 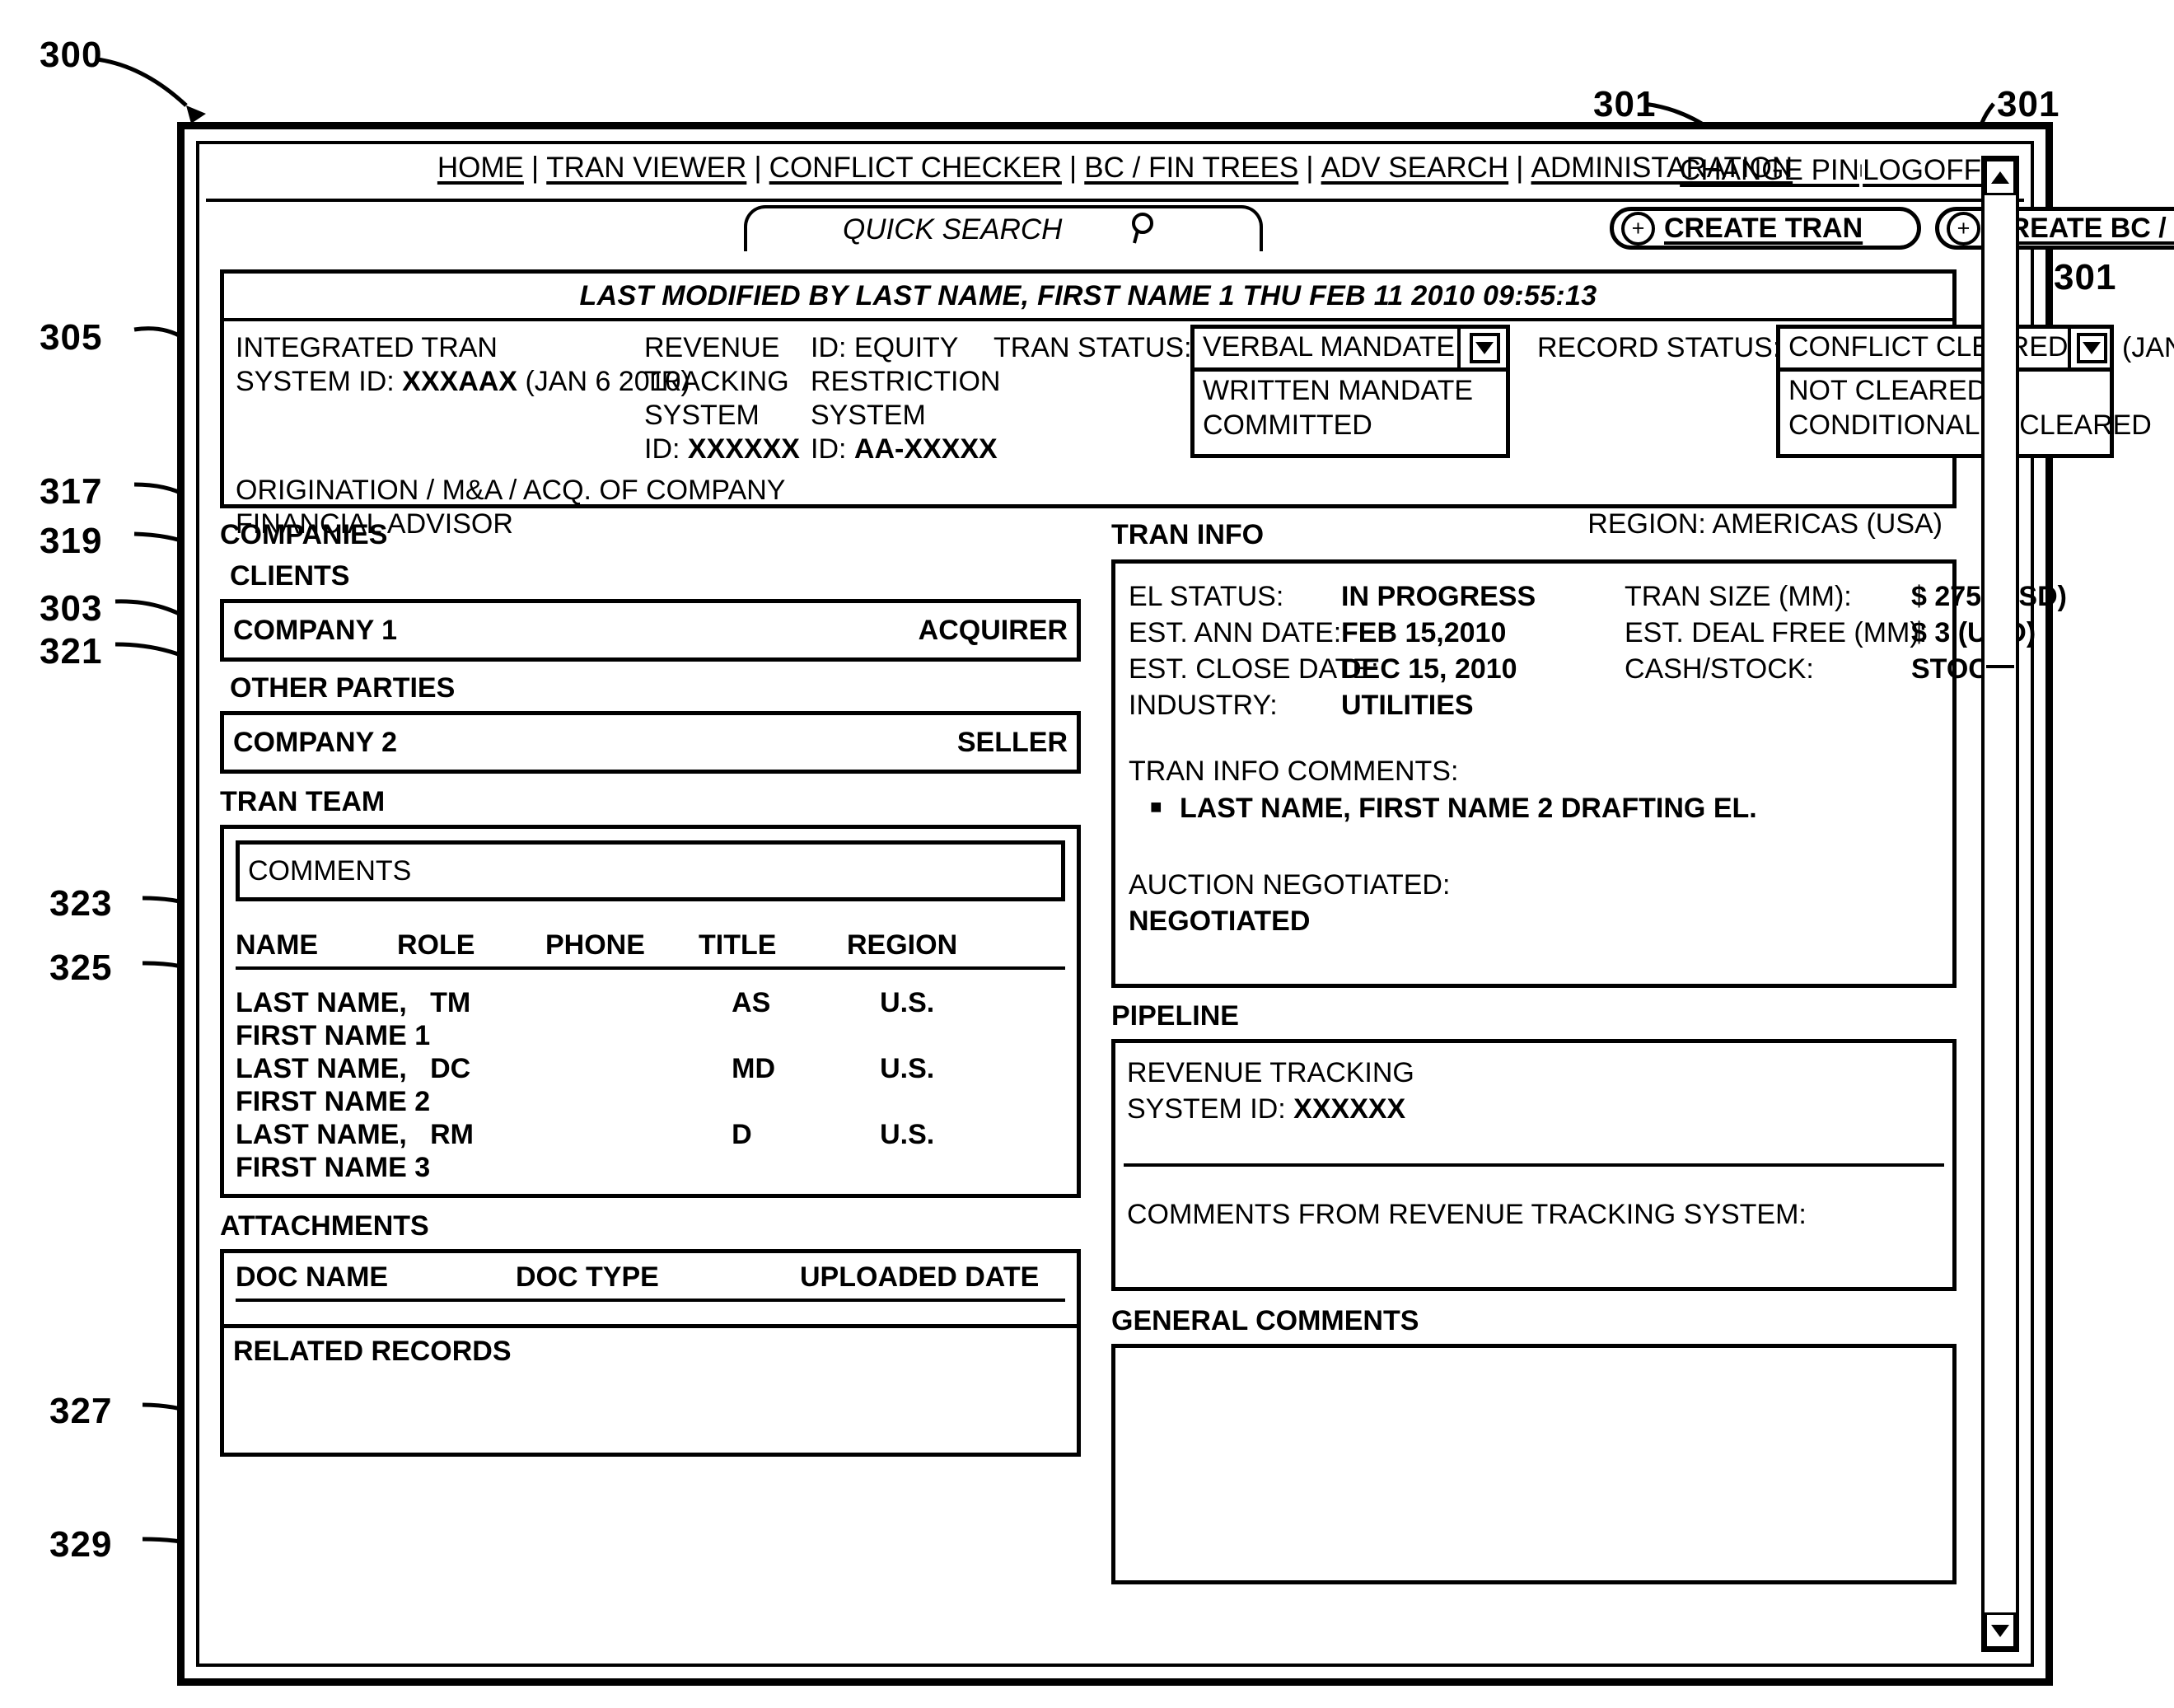 I want to click on plus-icon: +, so click(x=1638, y=228).